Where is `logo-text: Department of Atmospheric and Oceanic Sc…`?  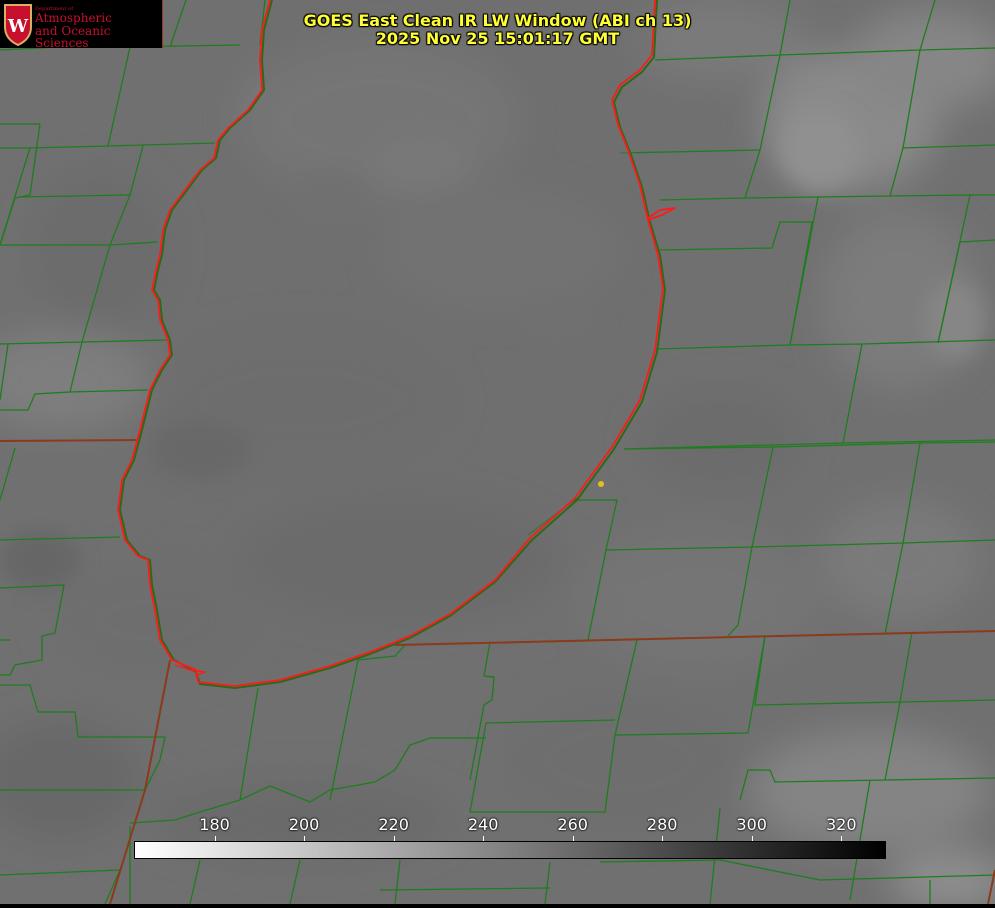
logo-text: Department of Atmospheric and Oceanic Sc… is located at coordinates (98, 28).